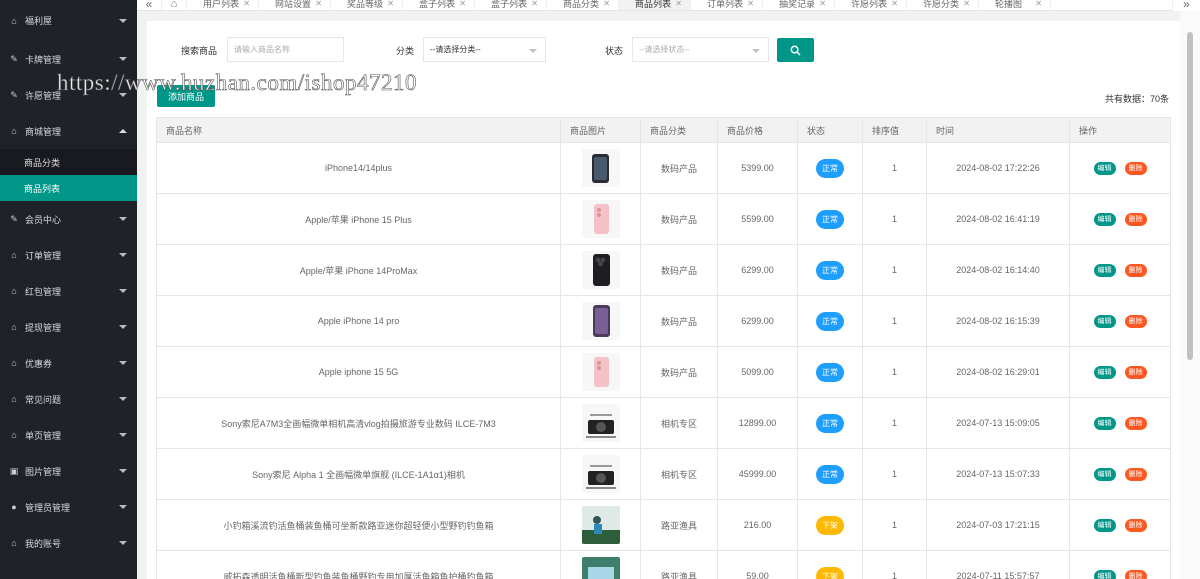 The width and height of the screenshot is (1200, 579). I want to click on sidebar-item: ⌂ 我的账号, so click(68, 543).